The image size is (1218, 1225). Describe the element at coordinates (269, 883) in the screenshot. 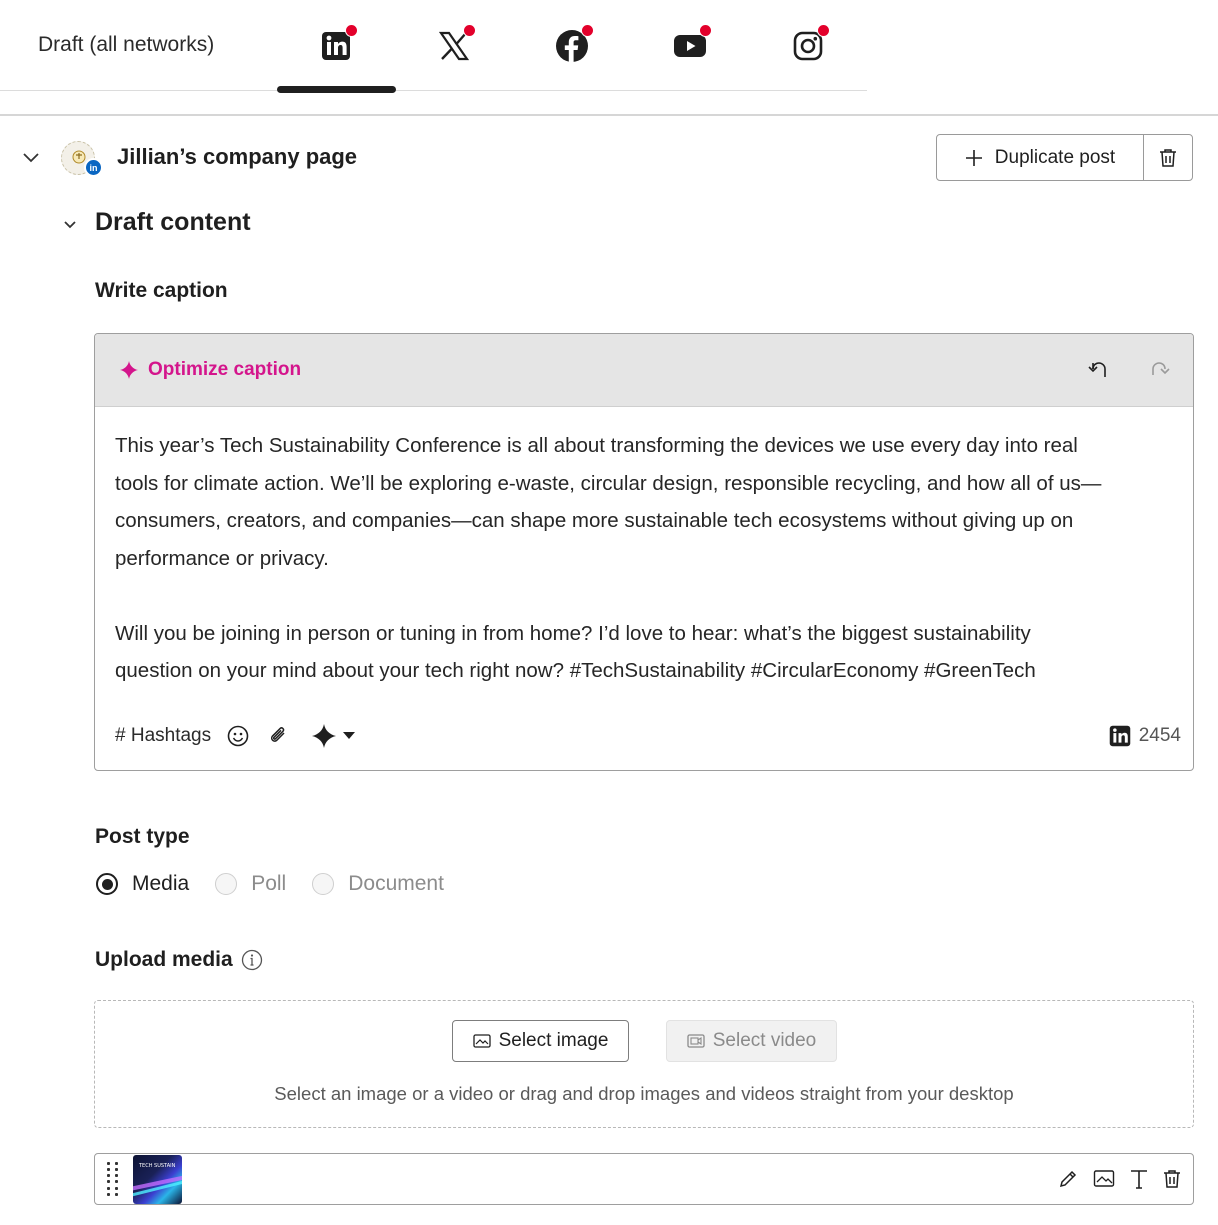

I see `radio-poll-label: Poll` at that location.